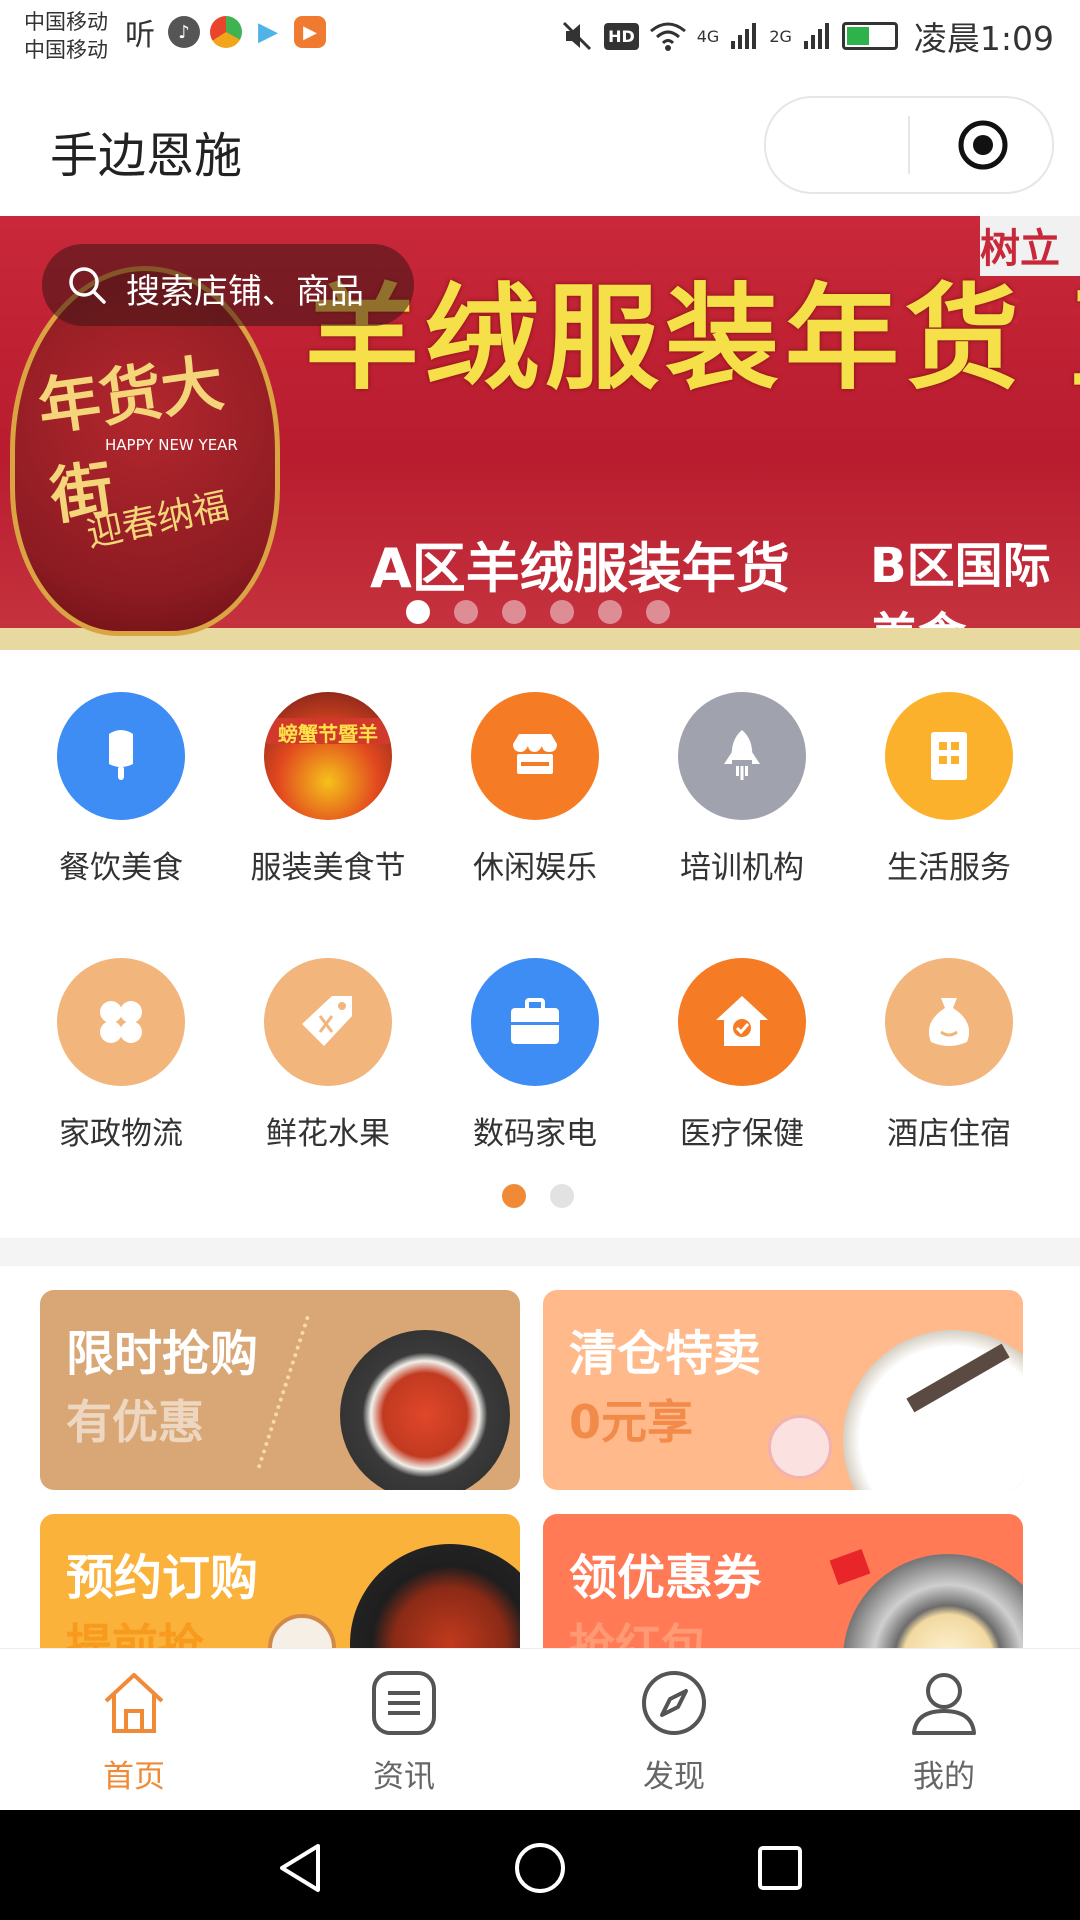 This screenshot has height=1920, width=1080. I want to click on tab-discover: 发现, so click(674, 1731).